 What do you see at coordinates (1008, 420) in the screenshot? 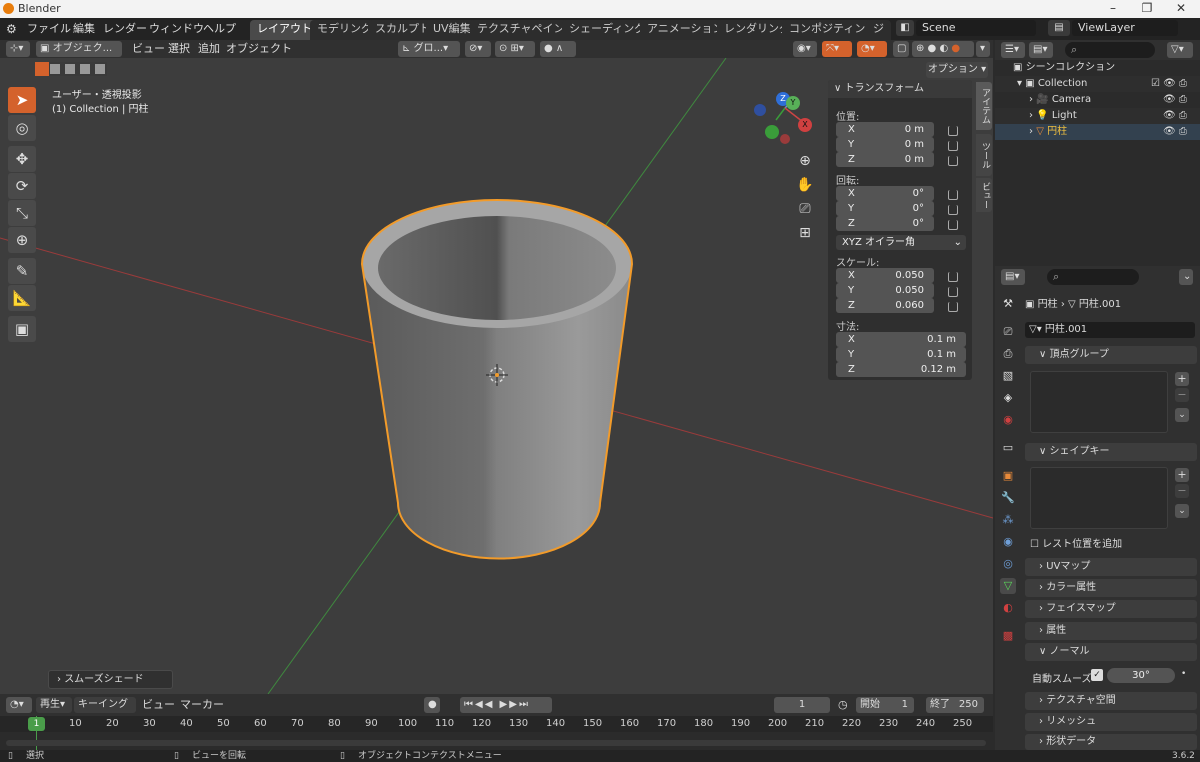
I see `world-tab-icon: ◉` at bounding box center [1008, 420].